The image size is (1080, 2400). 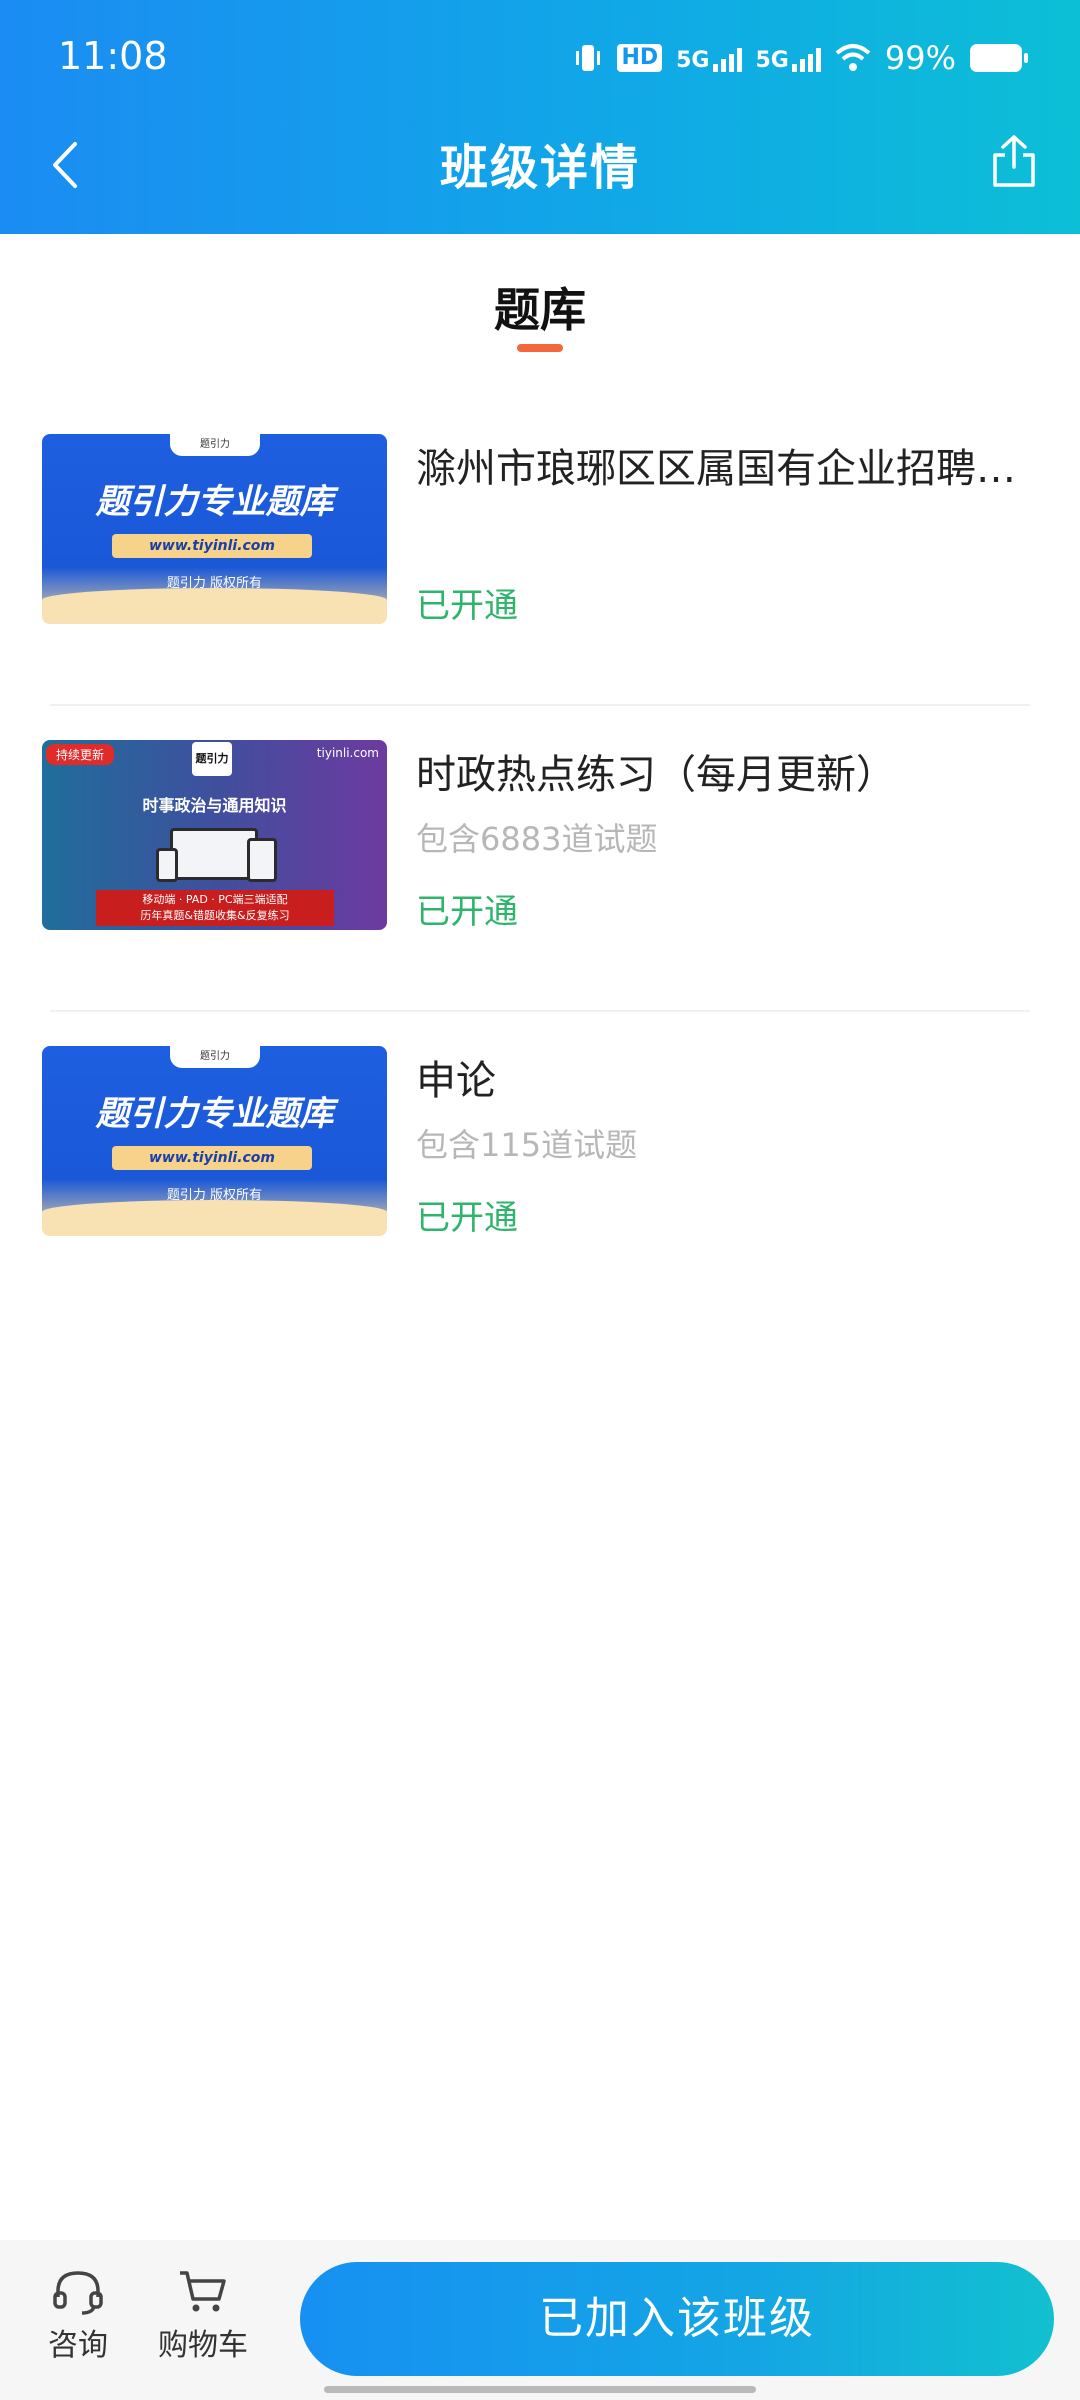 What do you see at coordinates (113, 56) in the screenshot?
I see `status-time: 11:08` at bounding box center [113, 56].